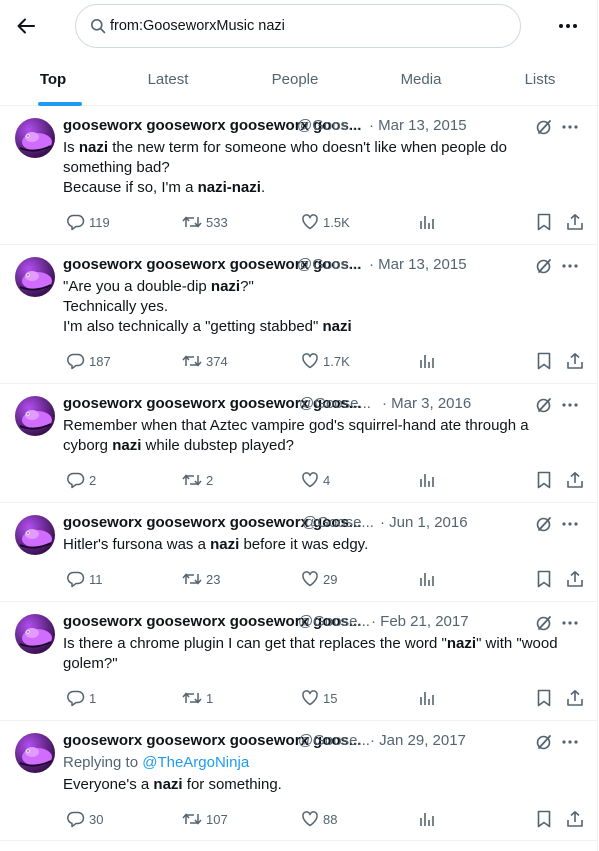 This screenshot has width=599, height=851. Describe the element at coordinates (90, 663) in the screenshot. I see `text-segment: golem?"` at that location.